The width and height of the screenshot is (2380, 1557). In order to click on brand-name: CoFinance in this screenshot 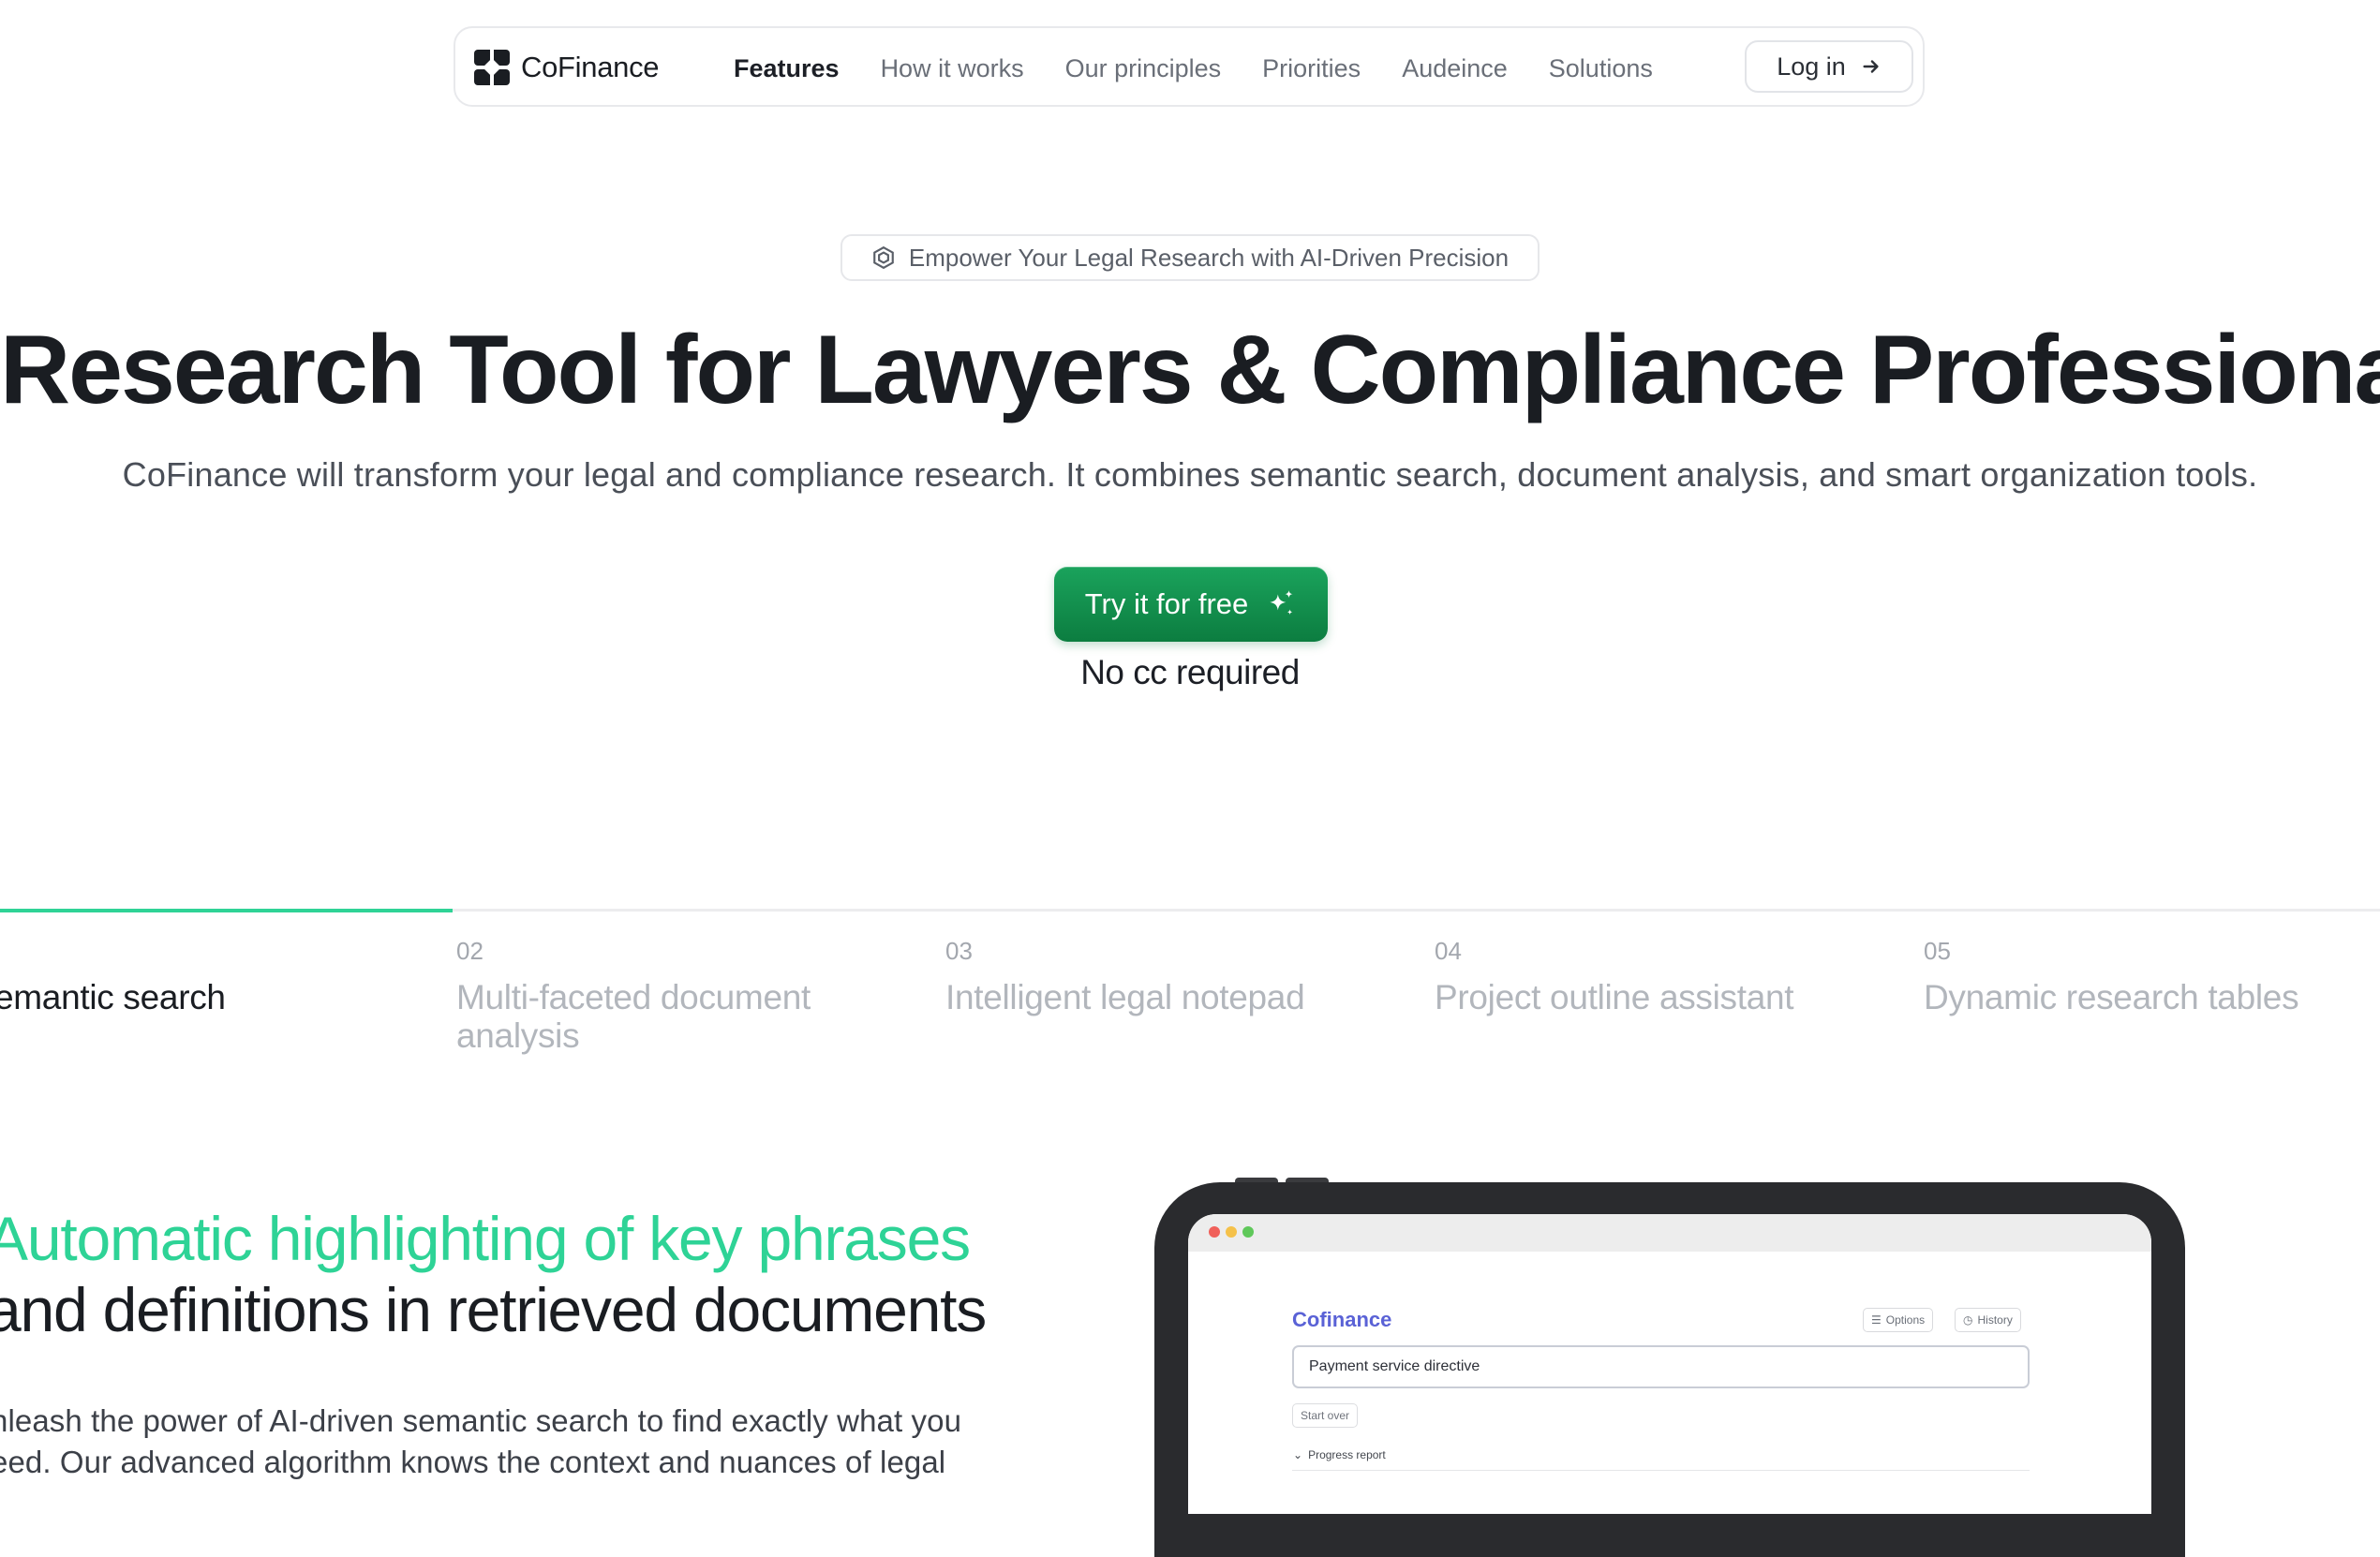, I will do `click(590, 67)`.